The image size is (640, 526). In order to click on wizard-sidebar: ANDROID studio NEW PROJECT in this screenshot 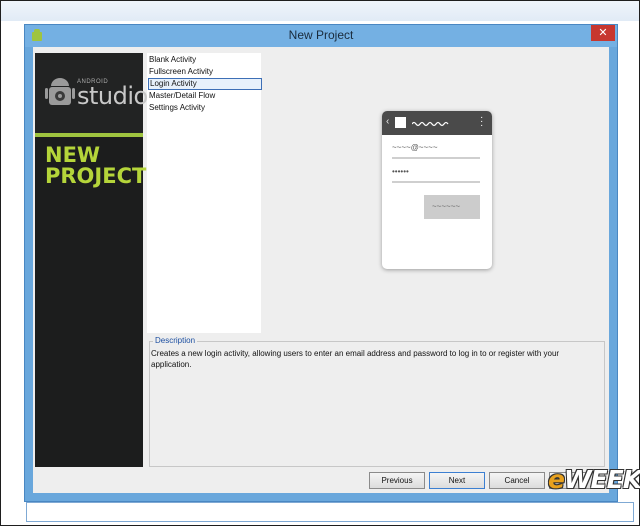, I will do `click(91, 260)`.